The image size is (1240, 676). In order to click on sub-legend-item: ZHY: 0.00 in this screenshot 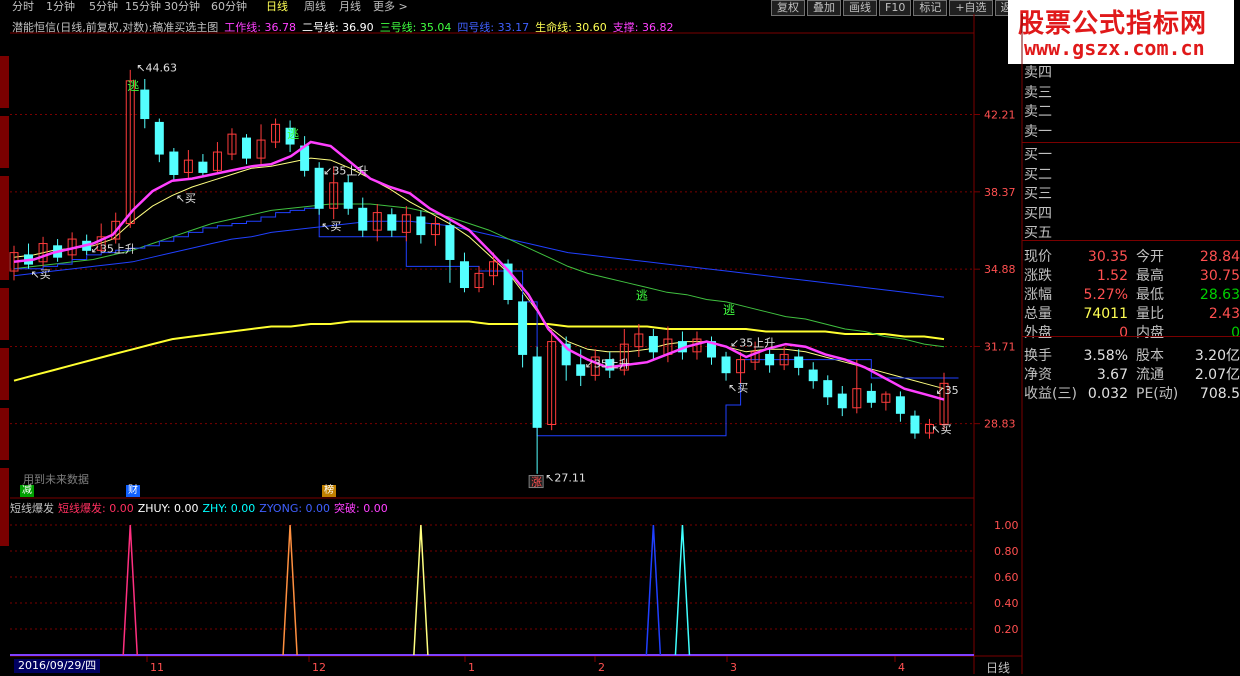, I will do `click(229, 508)`.